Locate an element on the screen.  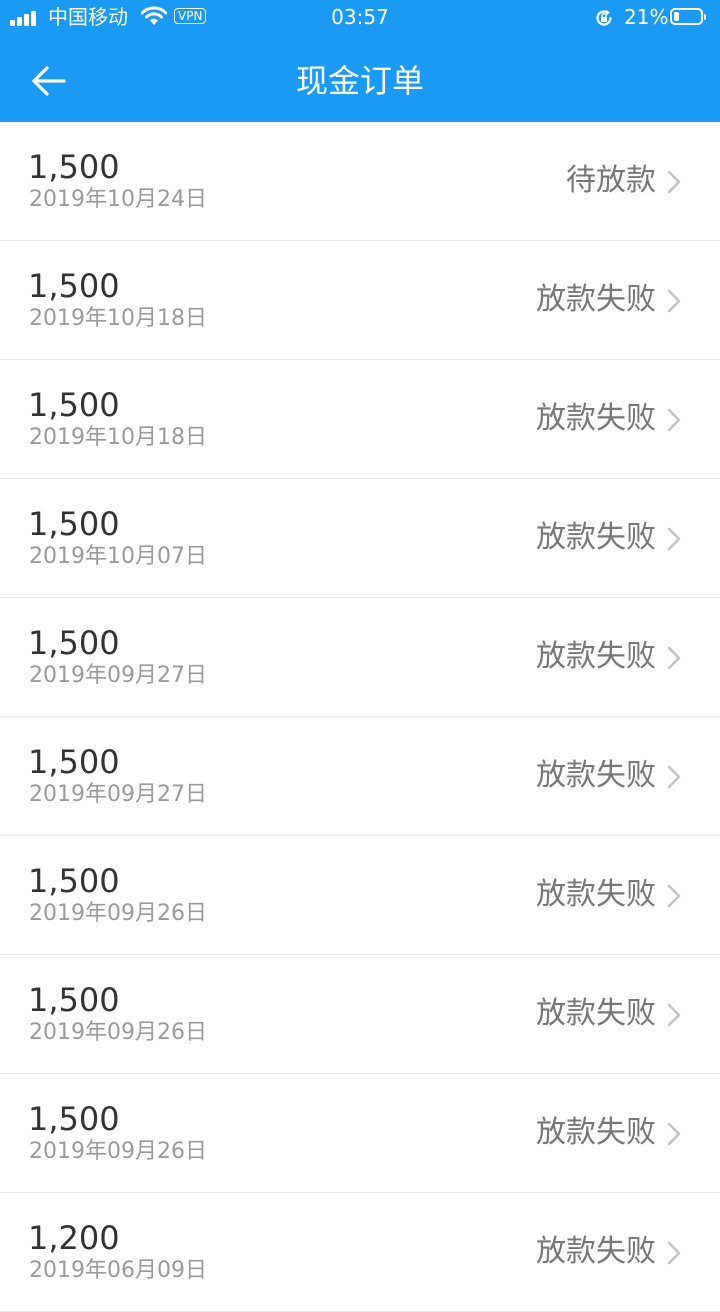
battery-icon is located at coordinates (688, 16).